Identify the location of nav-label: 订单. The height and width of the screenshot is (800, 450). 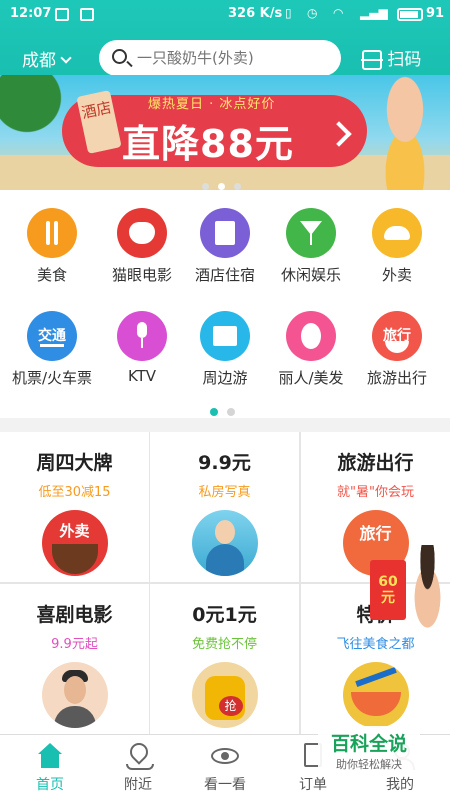
(313, 785).